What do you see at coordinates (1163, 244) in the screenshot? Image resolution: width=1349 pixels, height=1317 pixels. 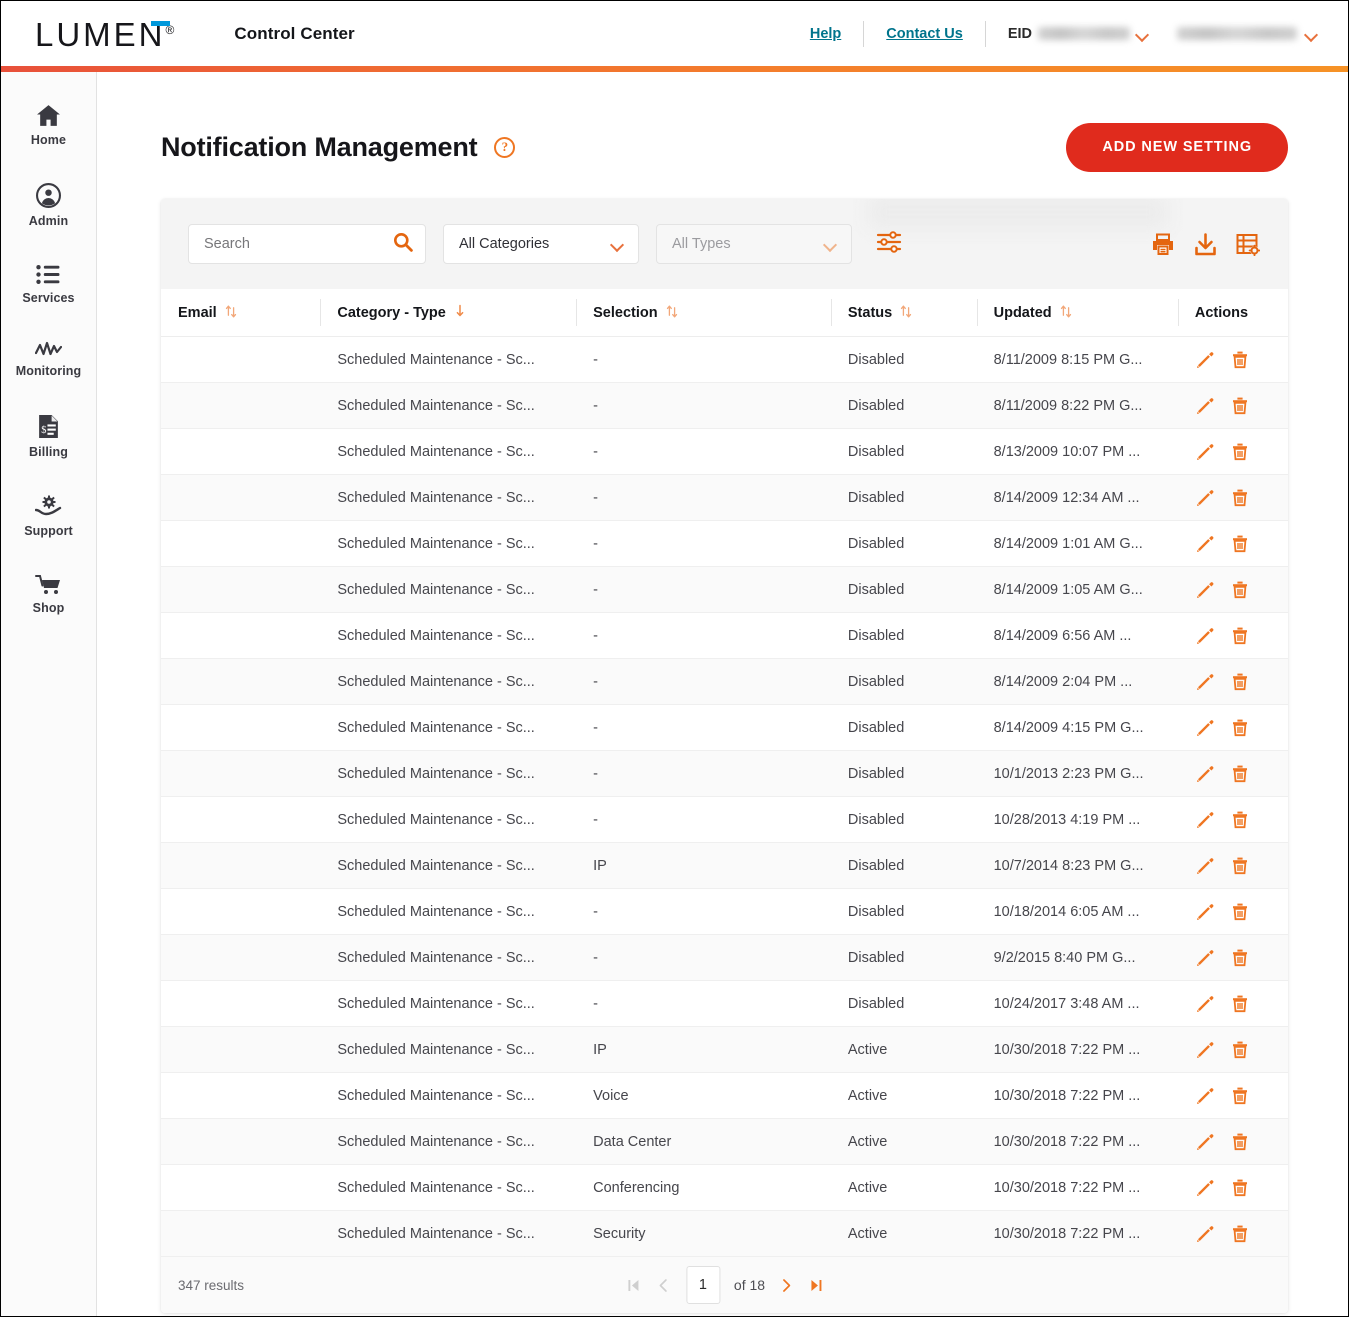 I see `print-icon` at bounding box center [1163, 244].